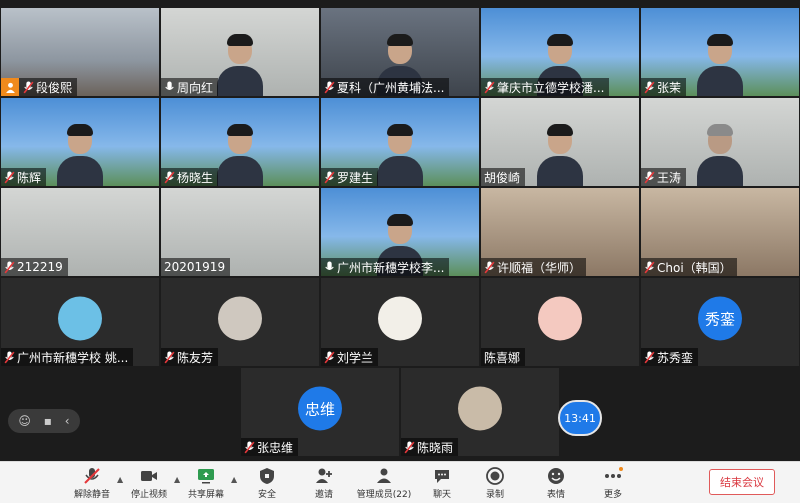  Describe the element at coordinates (234, 479) in the screenshot. I see `chevron-up-icon: ▲` at that location.